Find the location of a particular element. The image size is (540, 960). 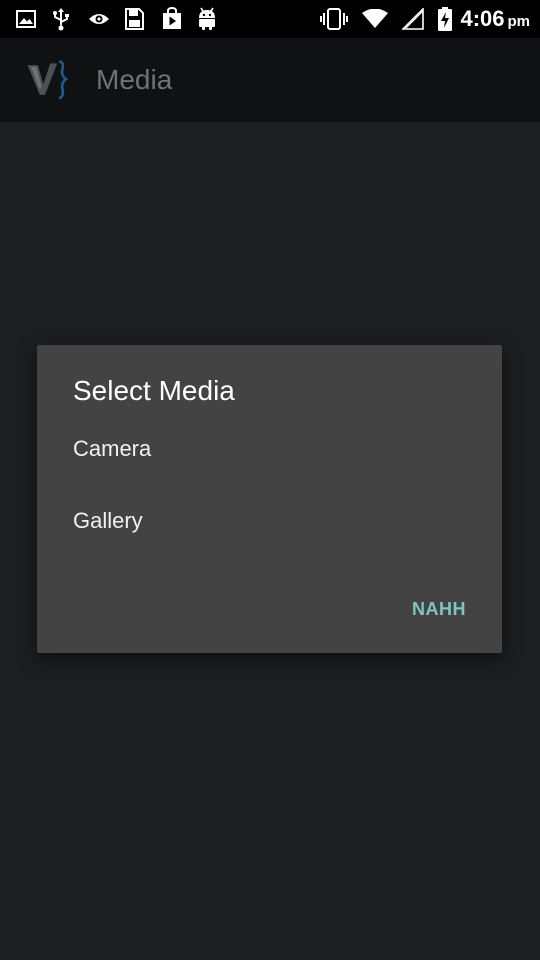

camera-option-label: Camera is located at coordinates (112, 448).